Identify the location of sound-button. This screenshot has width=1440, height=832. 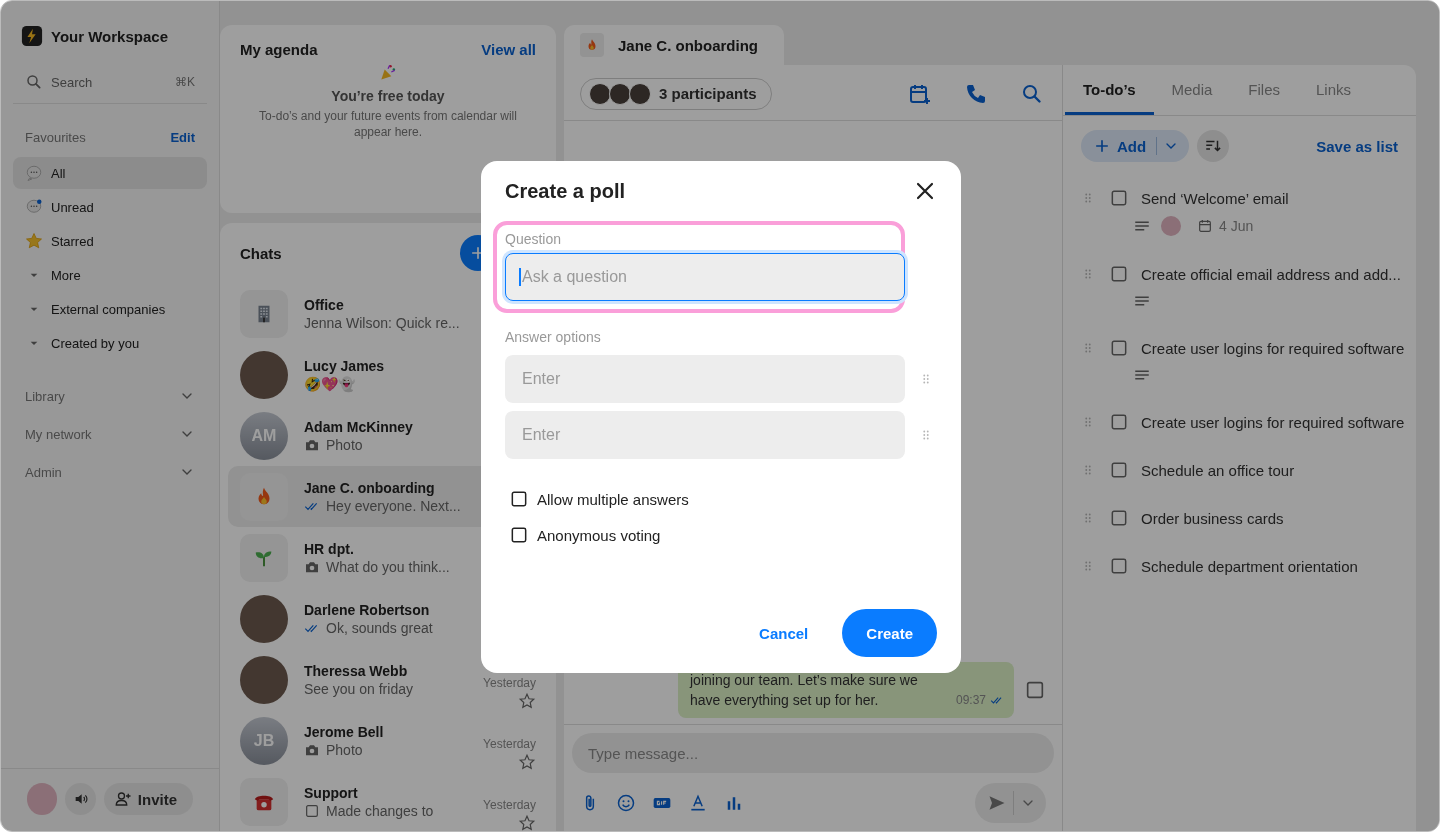
(80, 799).